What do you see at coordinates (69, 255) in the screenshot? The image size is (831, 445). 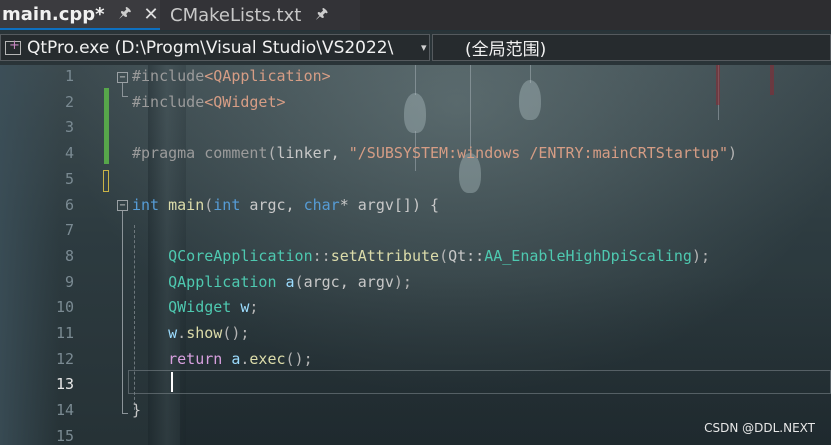 I see `line-number: 8` at bounding box center [69, 255].